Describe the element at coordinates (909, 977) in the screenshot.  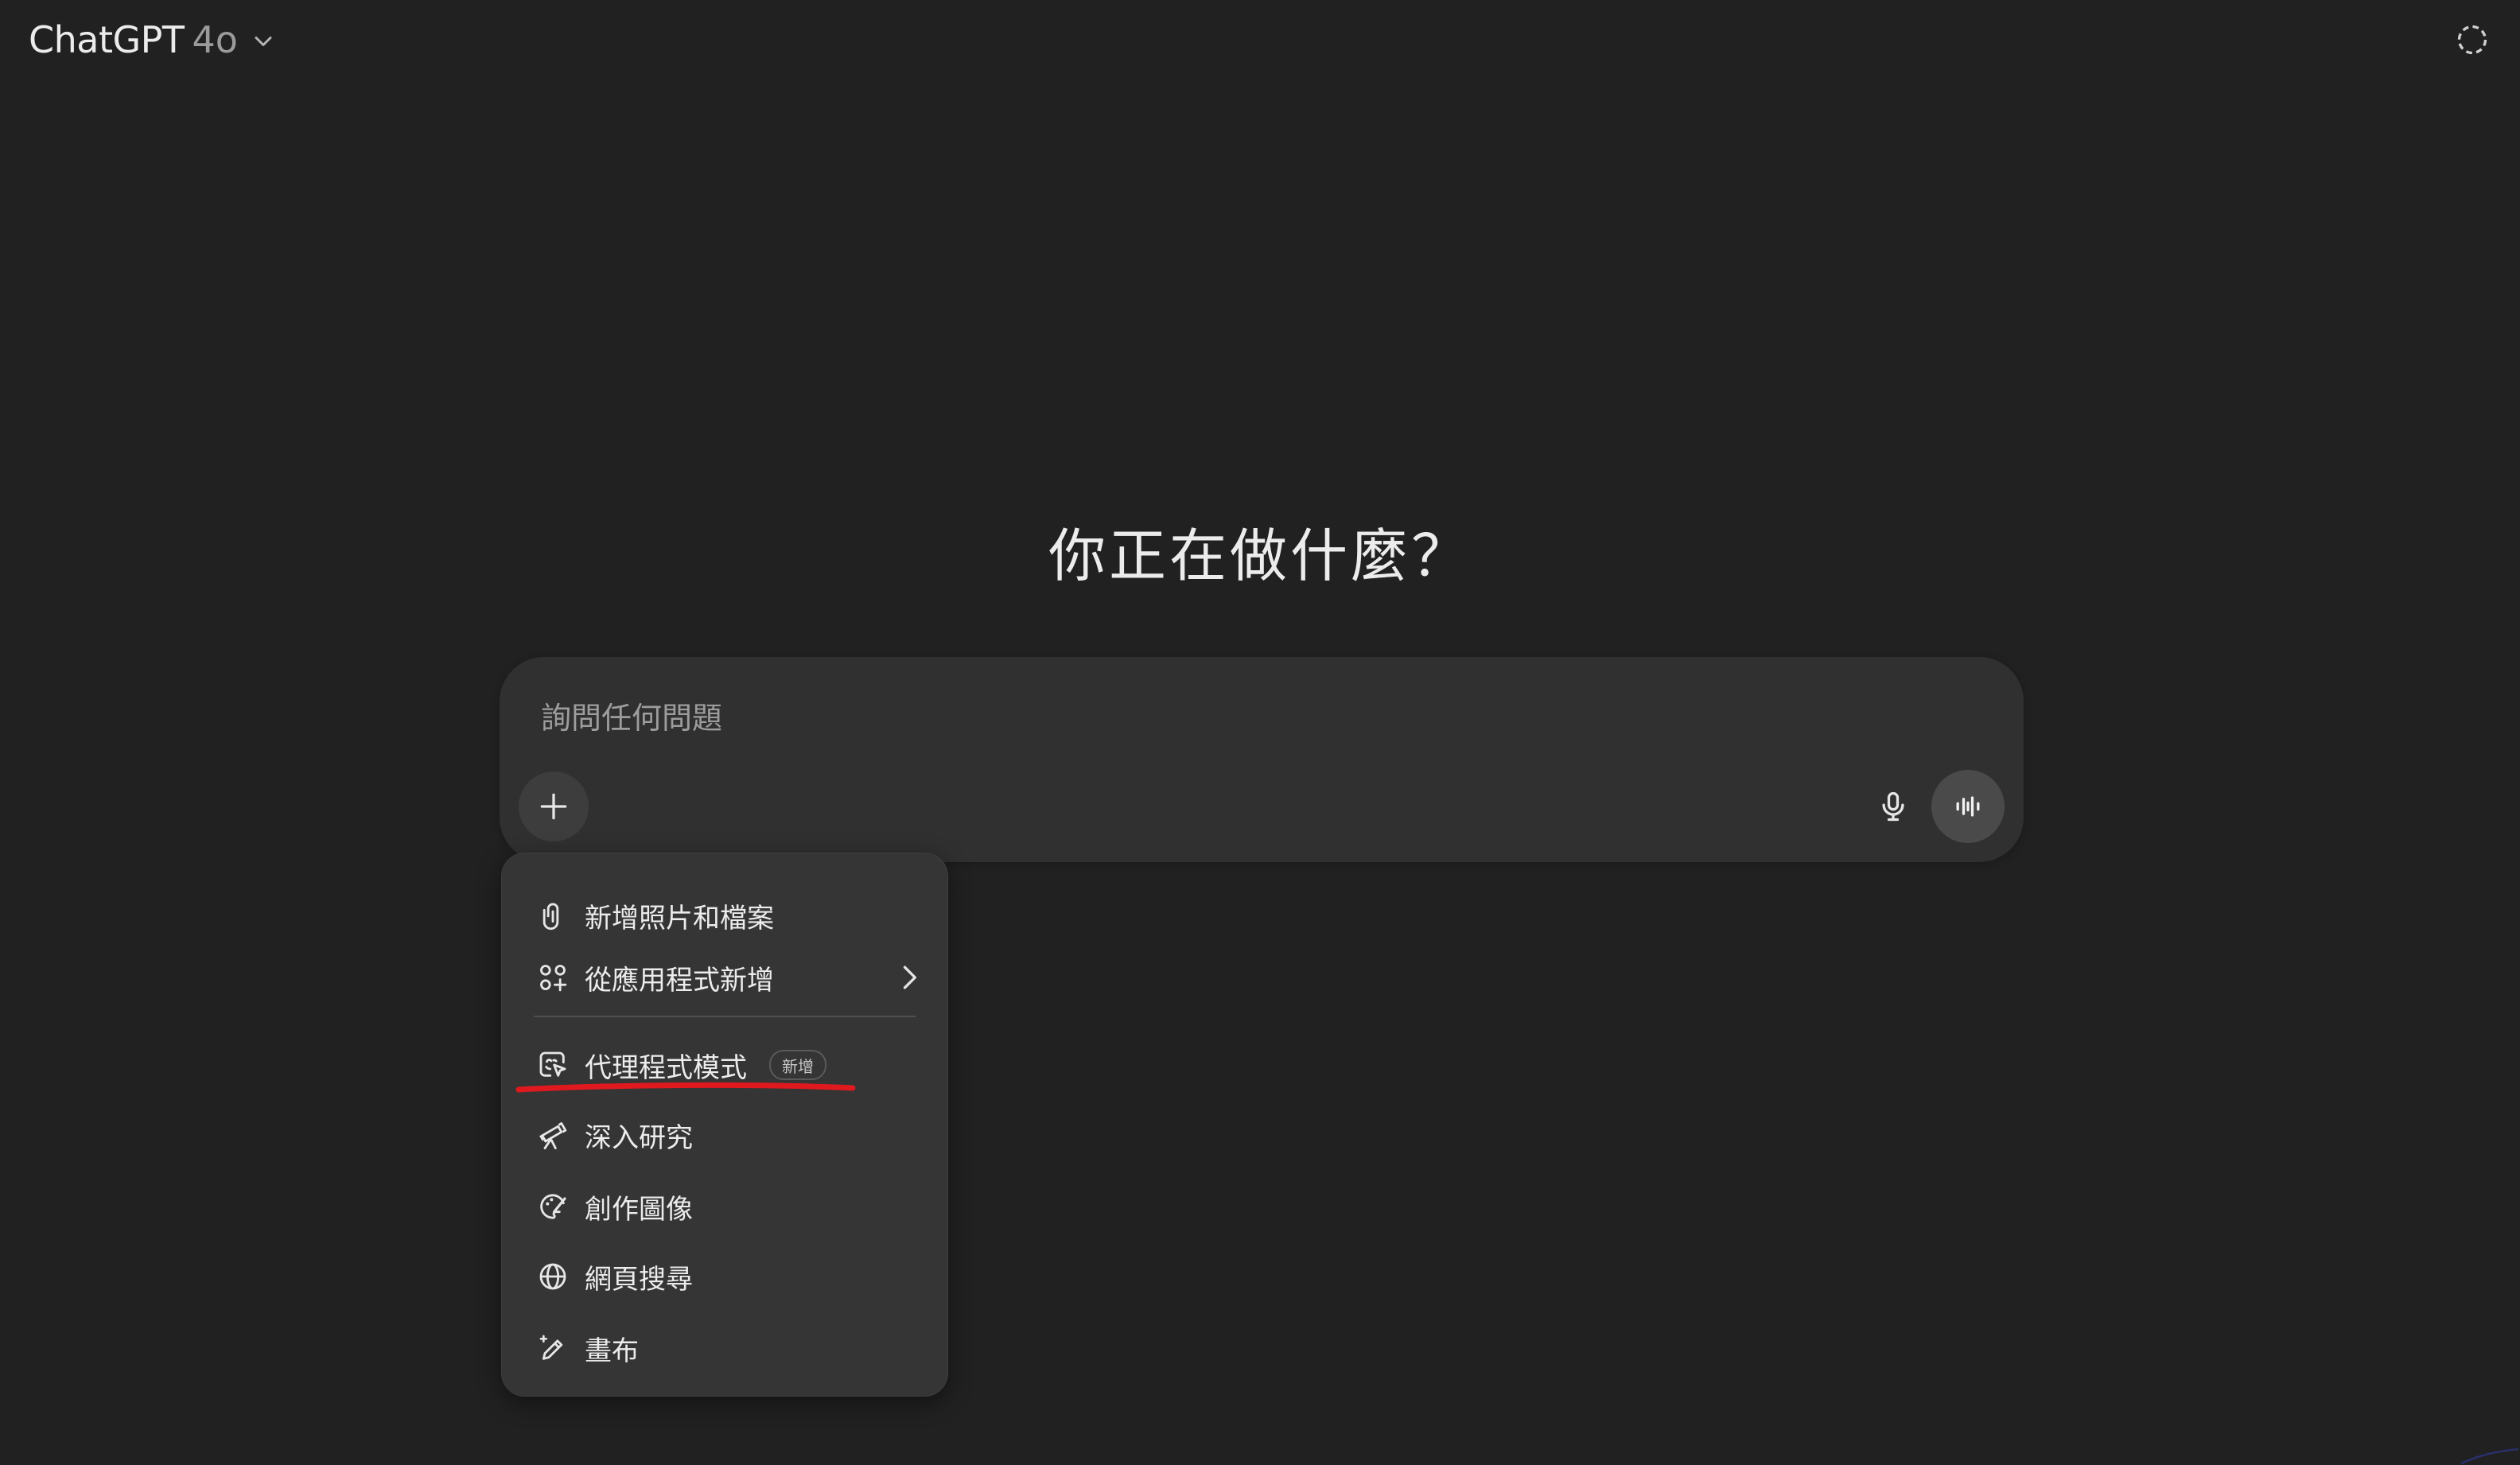
I see `chevron-right-icon` at that location.